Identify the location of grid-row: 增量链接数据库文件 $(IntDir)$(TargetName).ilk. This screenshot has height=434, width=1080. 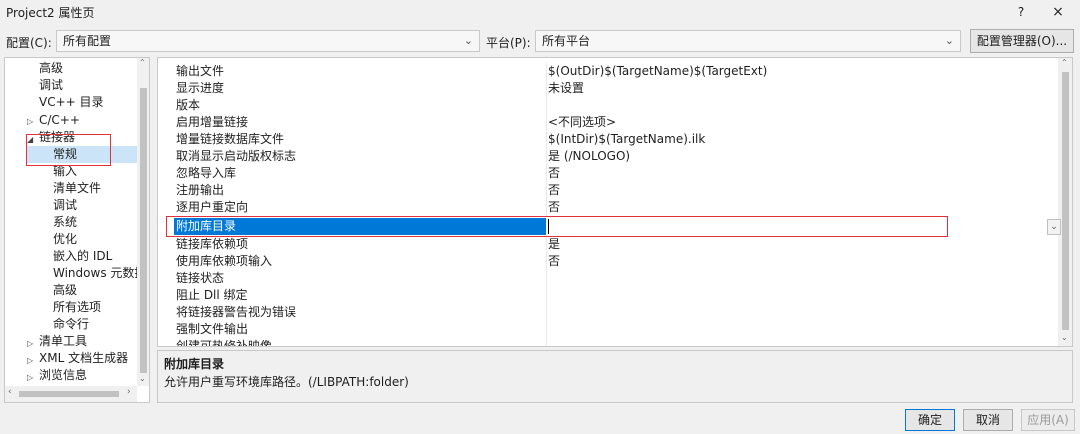
(607, 139).